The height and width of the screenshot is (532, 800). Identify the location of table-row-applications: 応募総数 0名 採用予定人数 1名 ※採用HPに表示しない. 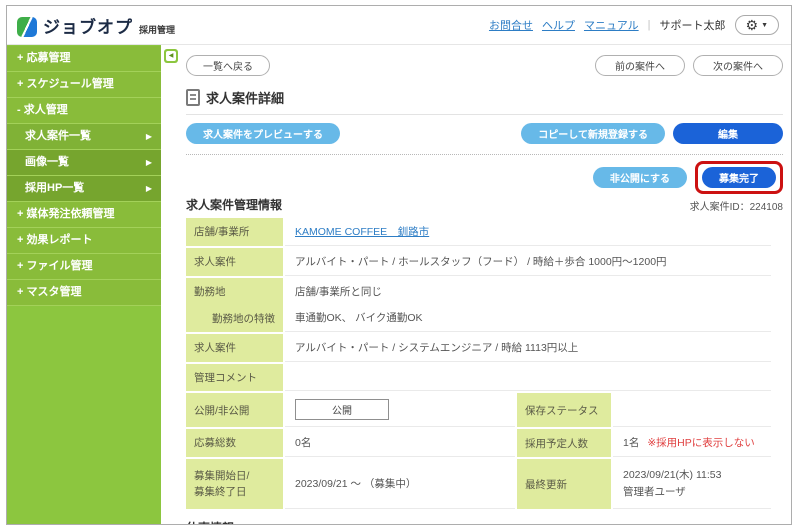
(478, 443).